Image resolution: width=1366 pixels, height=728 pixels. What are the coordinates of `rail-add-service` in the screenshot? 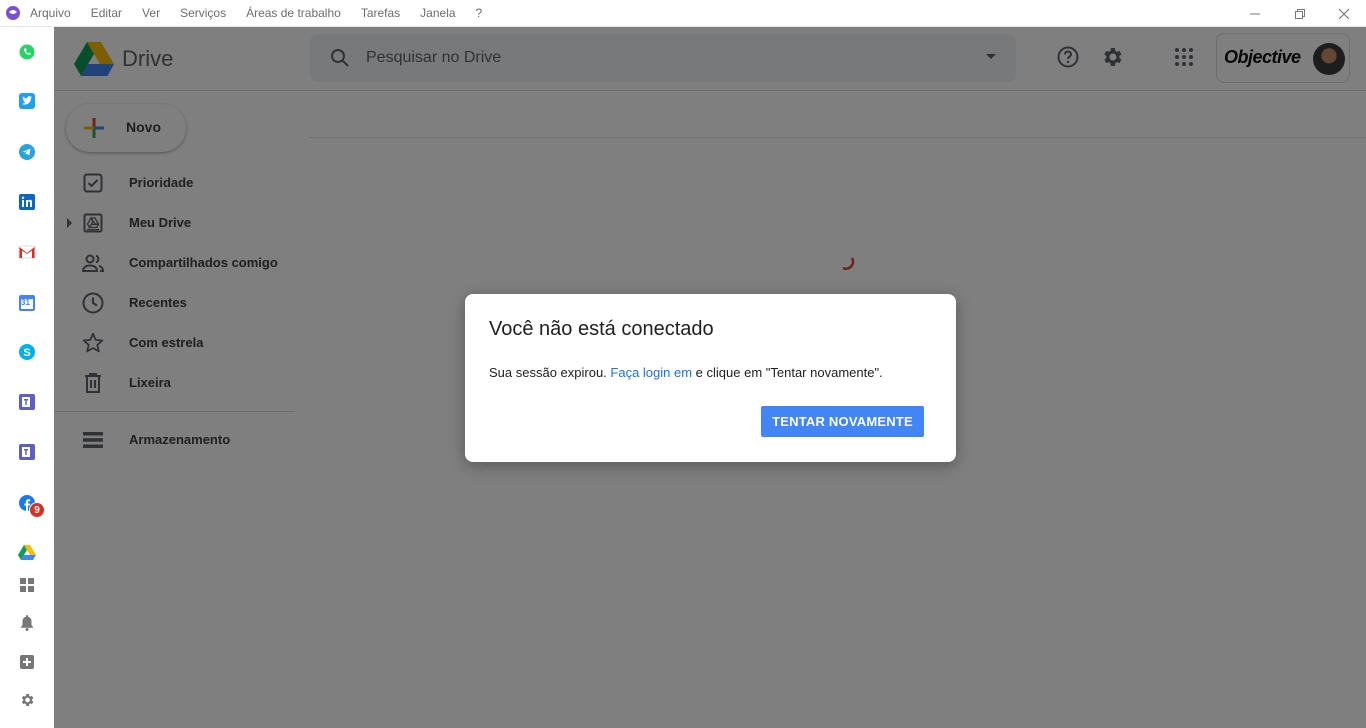 It's located at (27, 662).